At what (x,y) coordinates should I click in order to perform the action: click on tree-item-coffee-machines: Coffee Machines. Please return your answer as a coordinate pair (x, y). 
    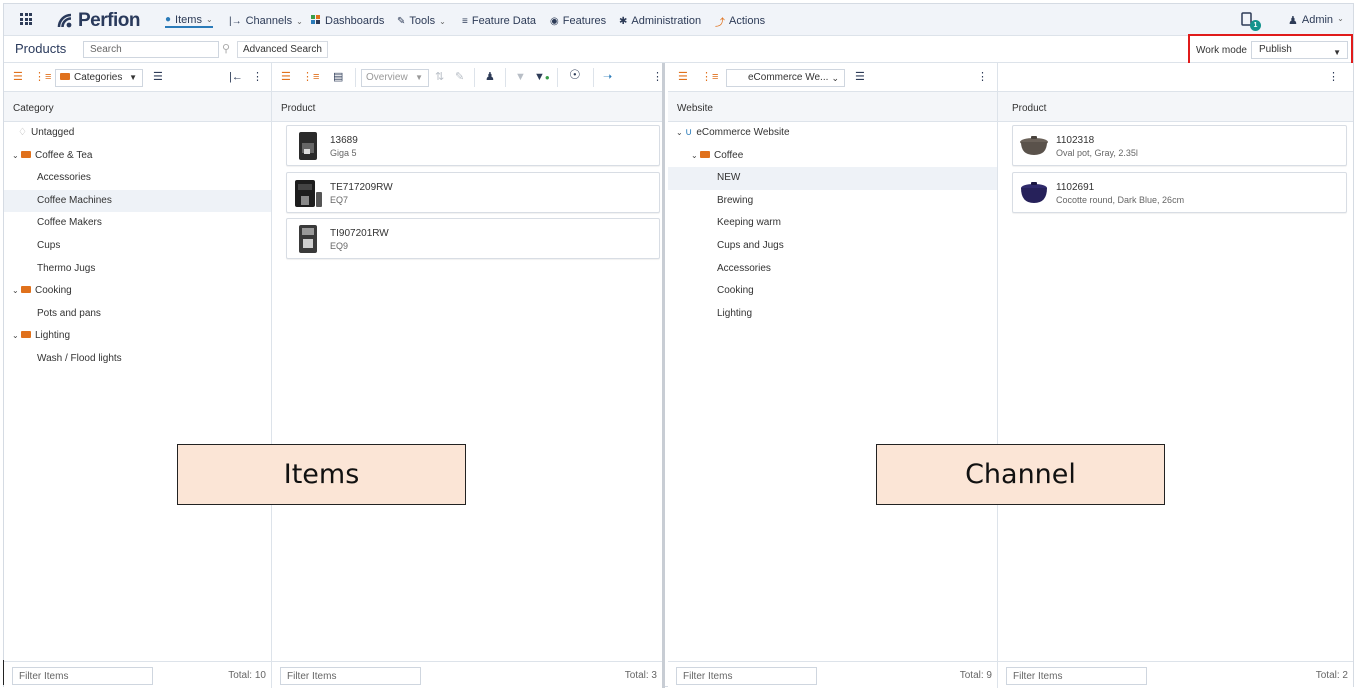
    Looking at the image, I should click on (137, 201).